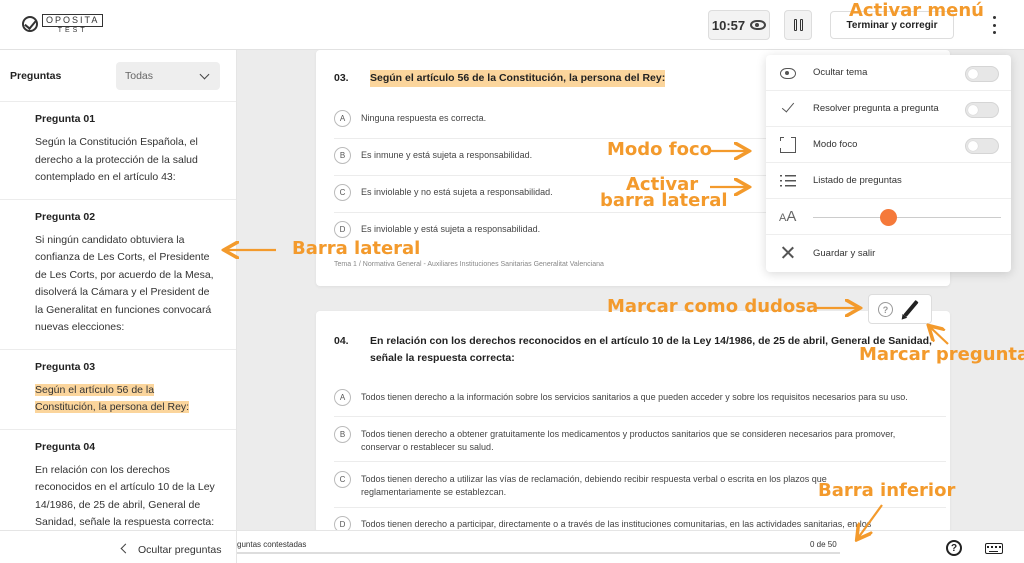  Describe the element at coordinates (538, 553) in the screenshot. I see `progress-bar` at that location.